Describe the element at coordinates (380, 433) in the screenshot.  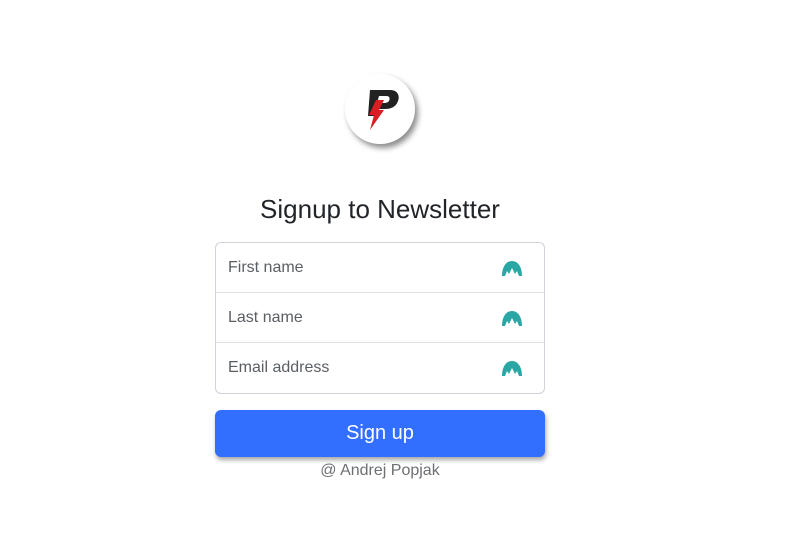
I see `sign-up-button: Sign up` at that location.